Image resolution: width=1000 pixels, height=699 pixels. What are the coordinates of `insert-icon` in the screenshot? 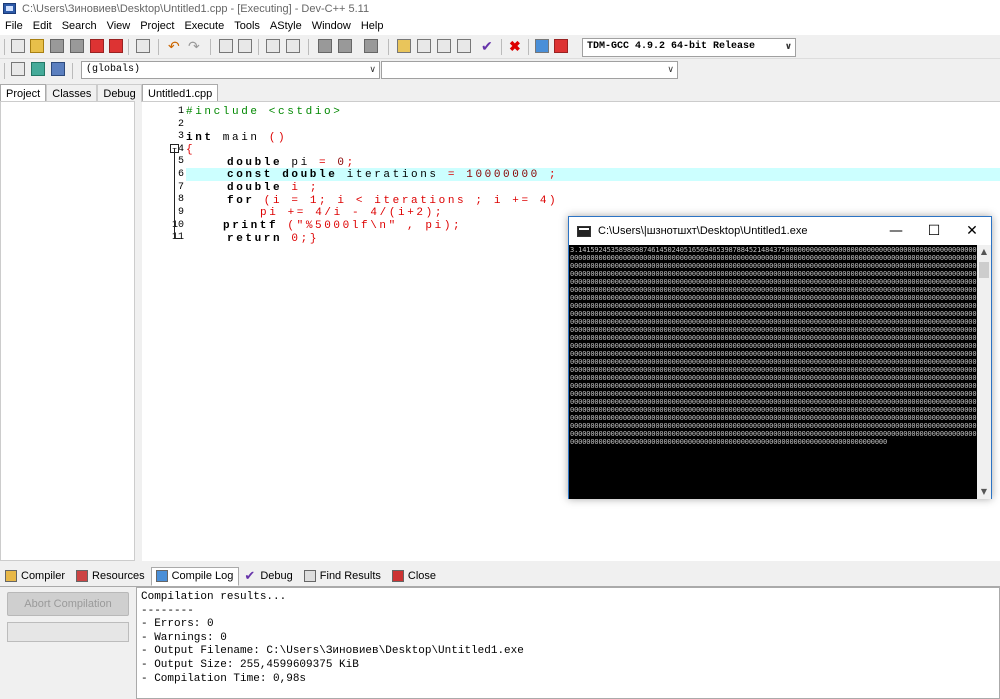 It's located at (18, 69).